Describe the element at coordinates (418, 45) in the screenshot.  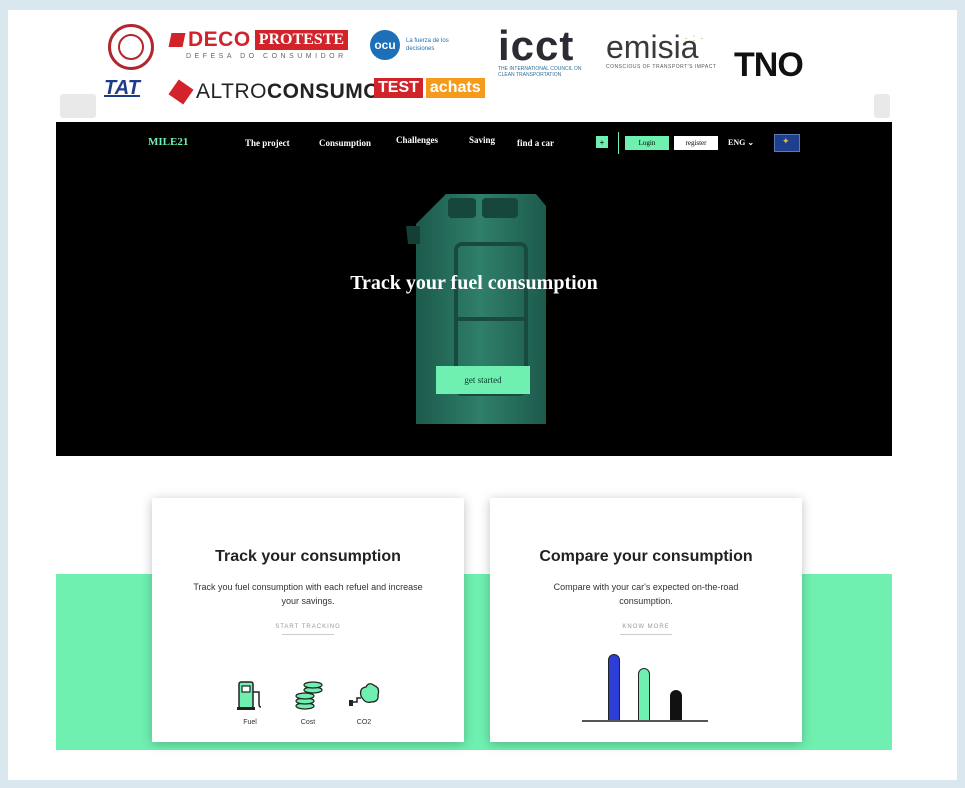
I see `ocu-logo: ocu La fuerza de los decisiones` at that location.